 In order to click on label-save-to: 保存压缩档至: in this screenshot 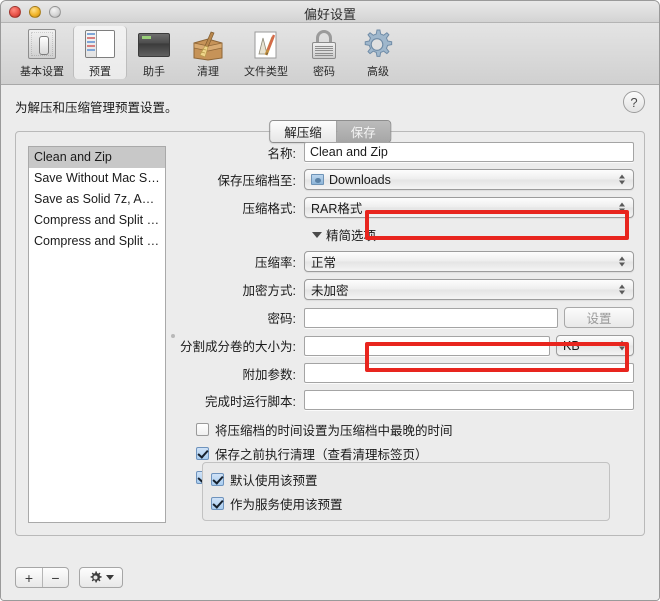, I will do `click(256, 181)`.